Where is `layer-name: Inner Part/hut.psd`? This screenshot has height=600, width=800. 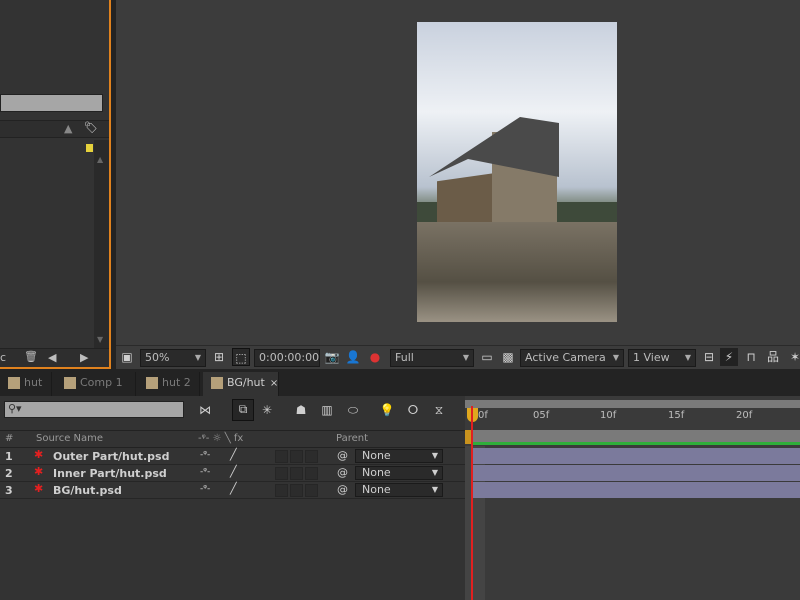 layer-name: Inner Part/hut.psd is located at coordinates (110, 473).